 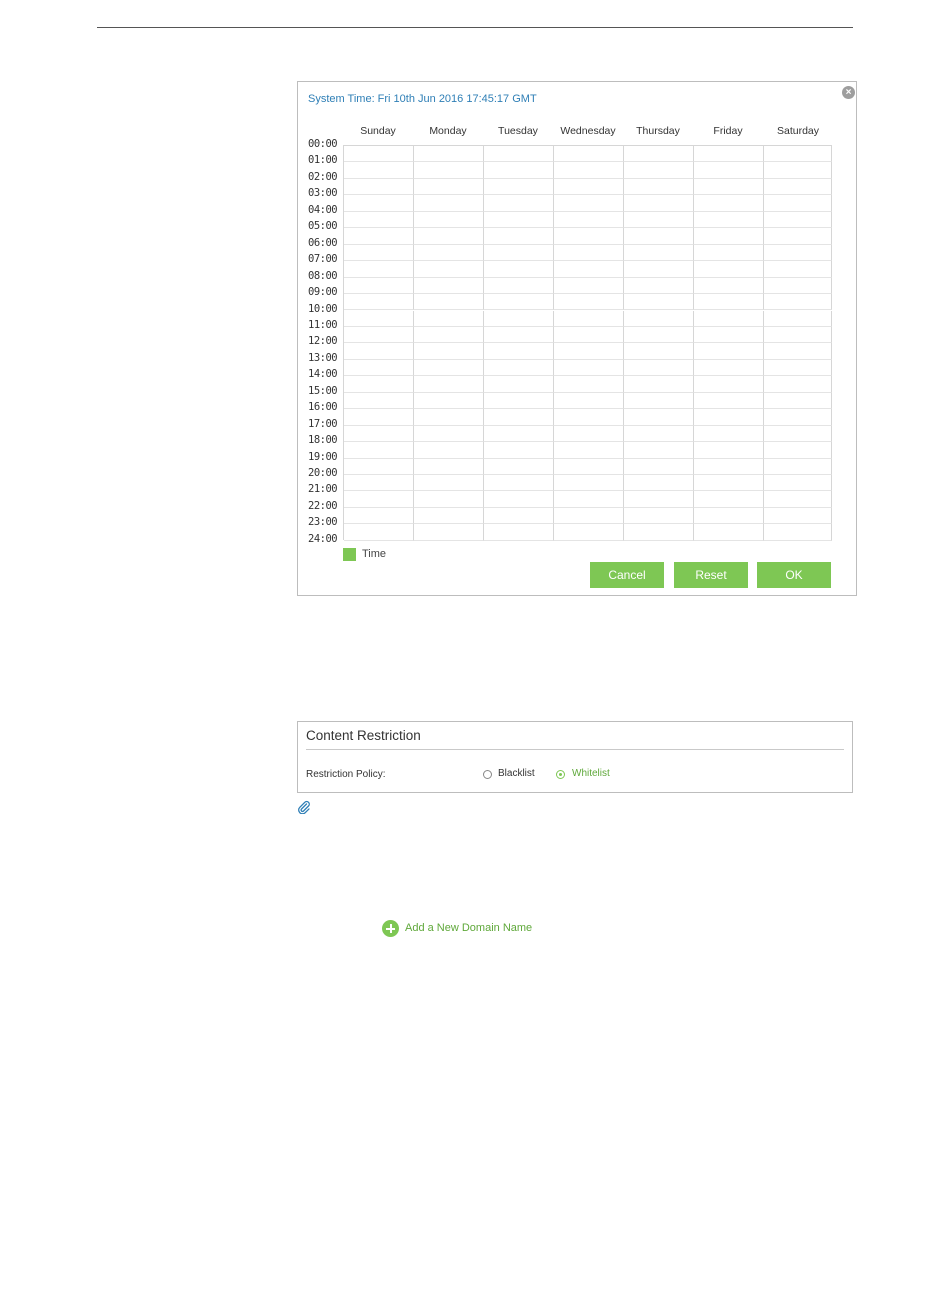 I want to click on plus-circle-icon, so click(x=390, y=928).